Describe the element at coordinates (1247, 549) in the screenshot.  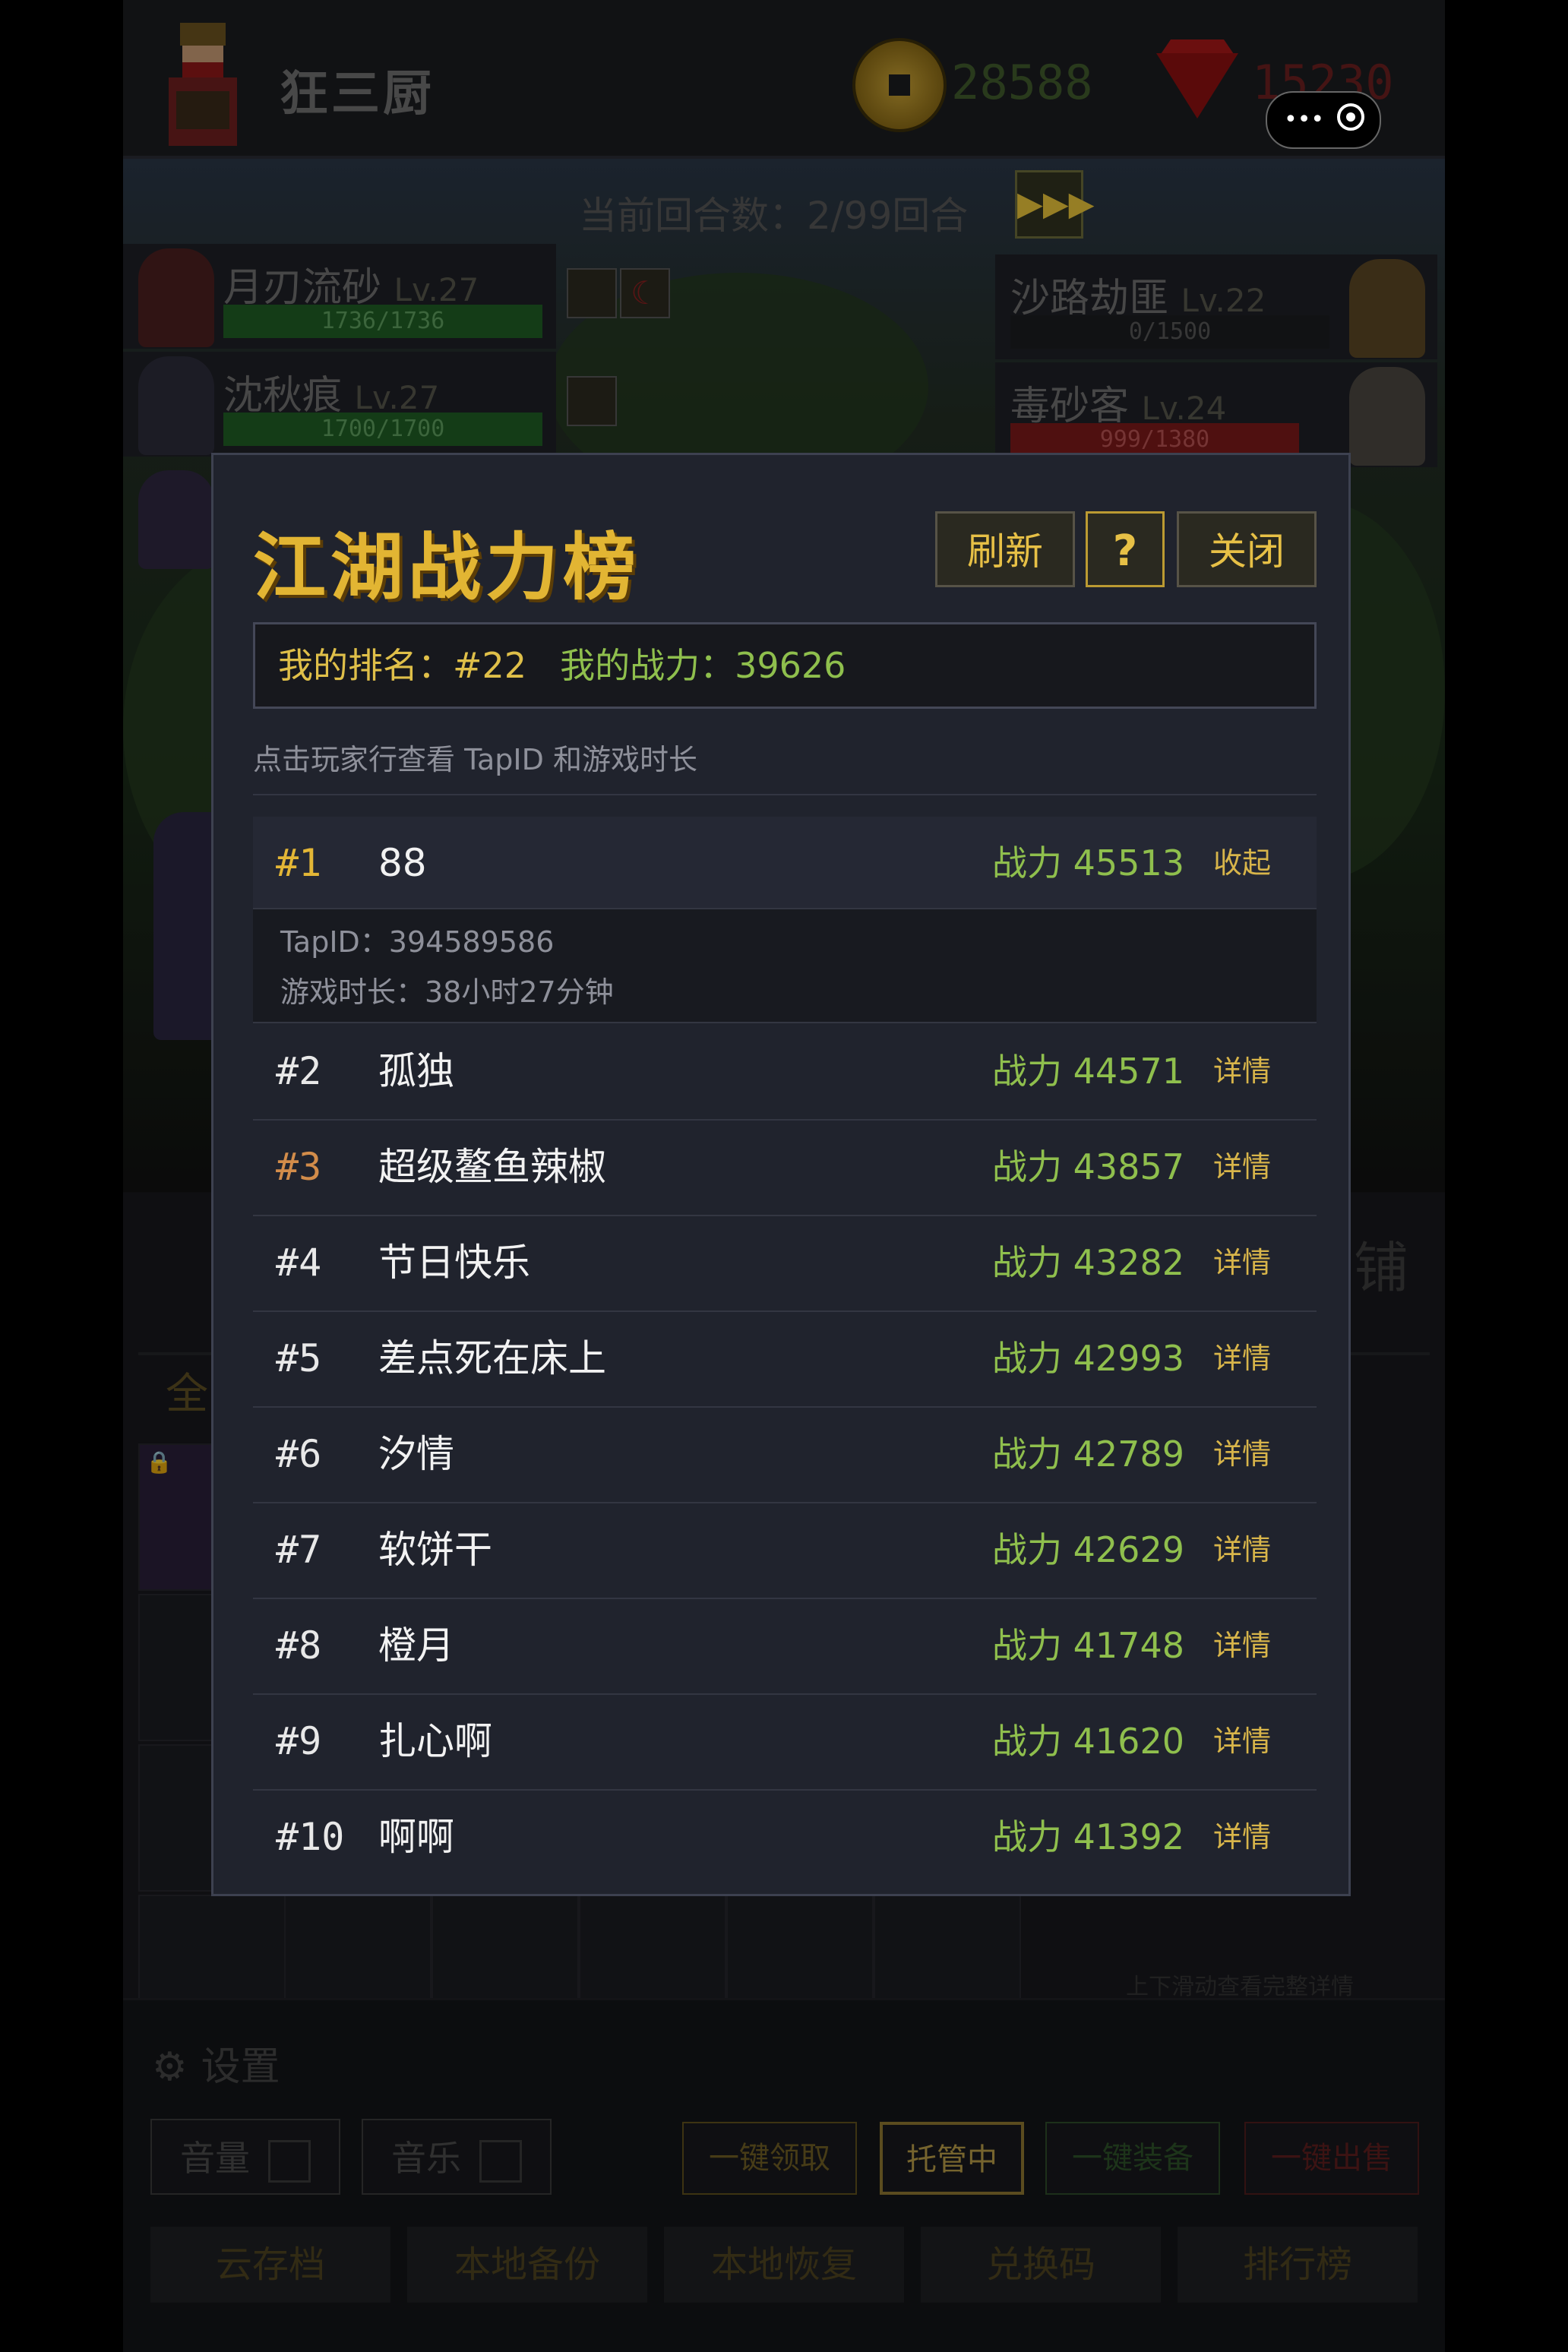
I see `close-button: 关闭` at that location.